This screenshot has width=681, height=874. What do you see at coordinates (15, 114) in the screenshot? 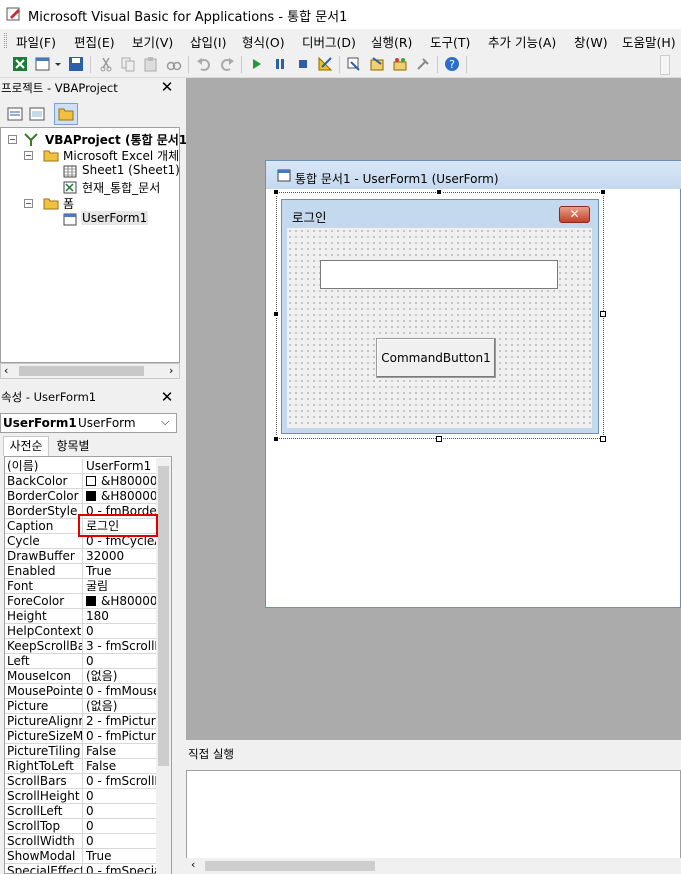
I see `view-code-icon` at bounding box center [15, 114].